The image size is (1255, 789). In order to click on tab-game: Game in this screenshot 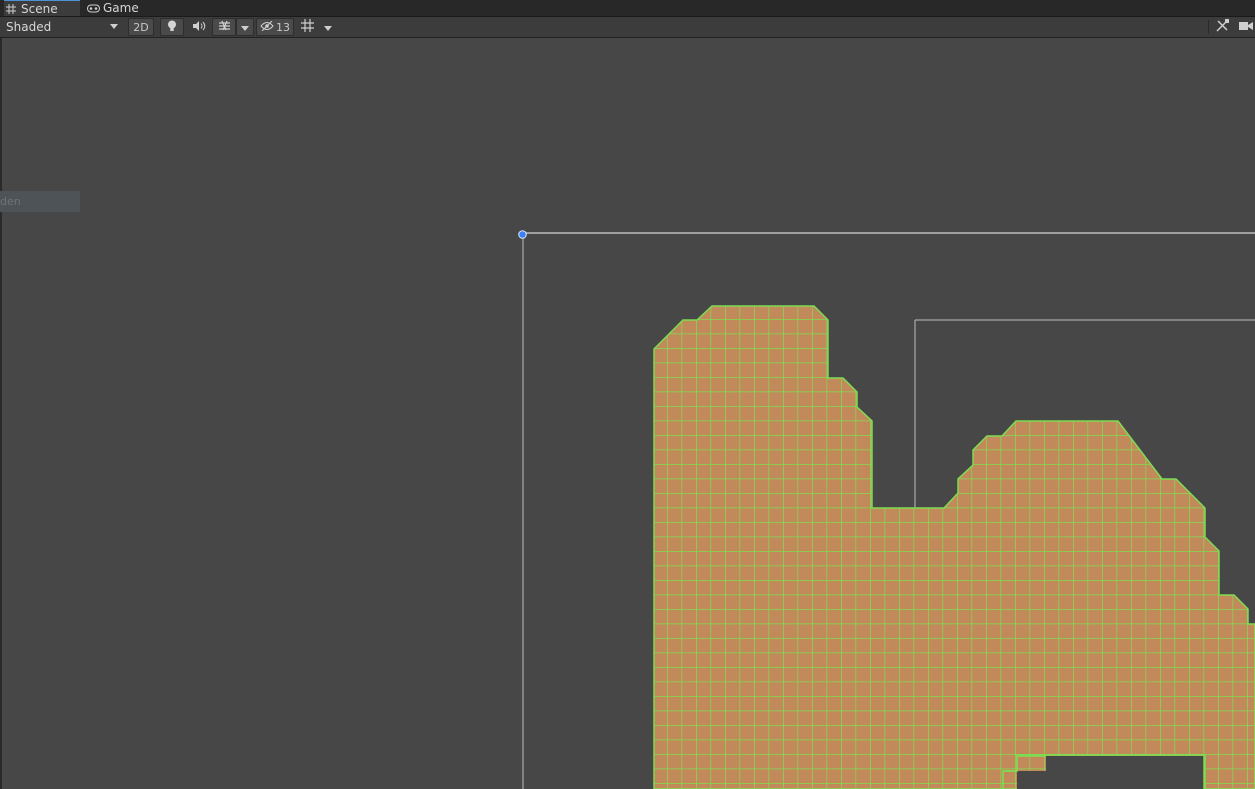, I will do `click(116, 8)`.